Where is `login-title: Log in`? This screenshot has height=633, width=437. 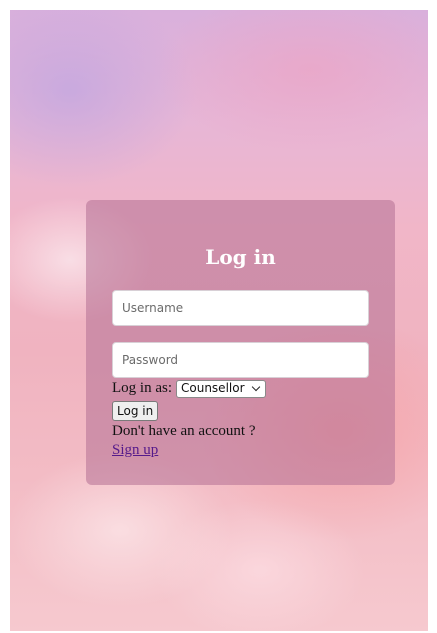
login-title: Log in is located at coordinates (240, 257).